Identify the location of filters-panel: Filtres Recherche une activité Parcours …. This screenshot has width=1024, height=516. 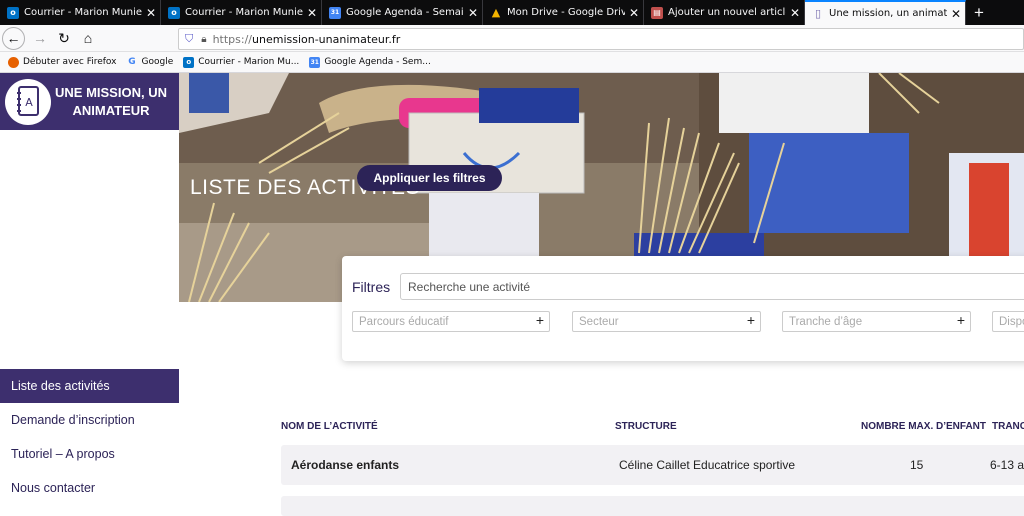
(683, 308).